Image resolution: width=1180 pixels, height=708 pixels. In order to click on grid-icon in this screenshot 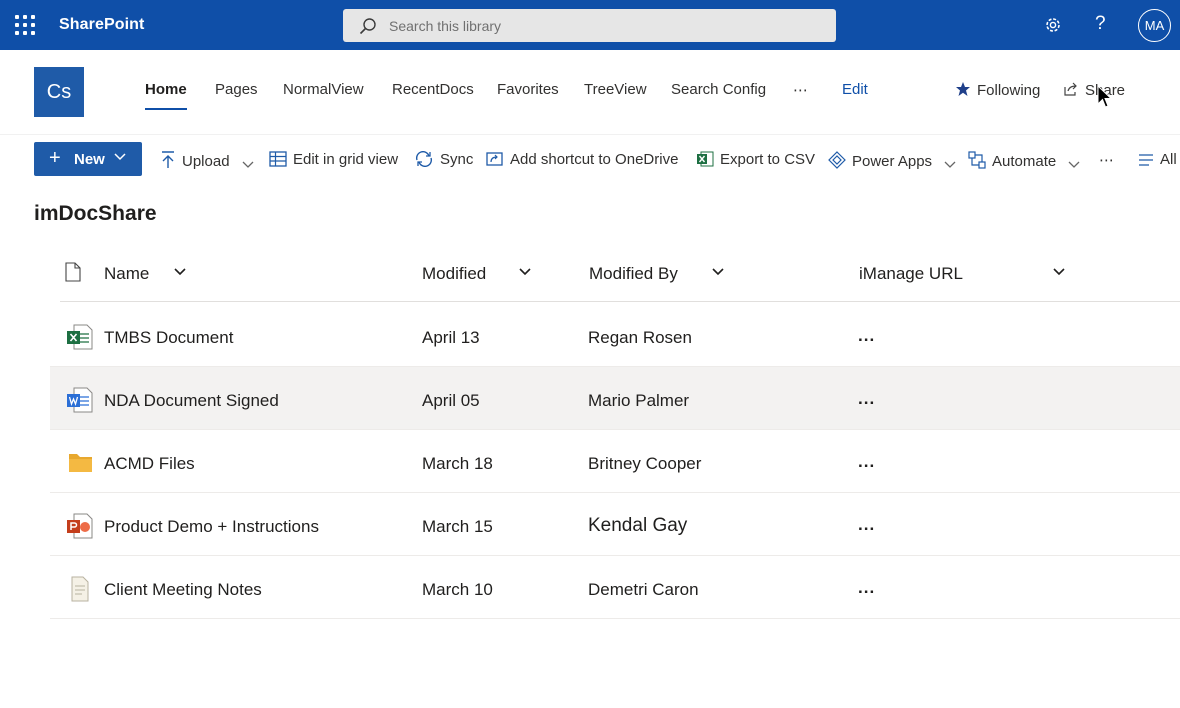, I will do `click(278, 159)`.